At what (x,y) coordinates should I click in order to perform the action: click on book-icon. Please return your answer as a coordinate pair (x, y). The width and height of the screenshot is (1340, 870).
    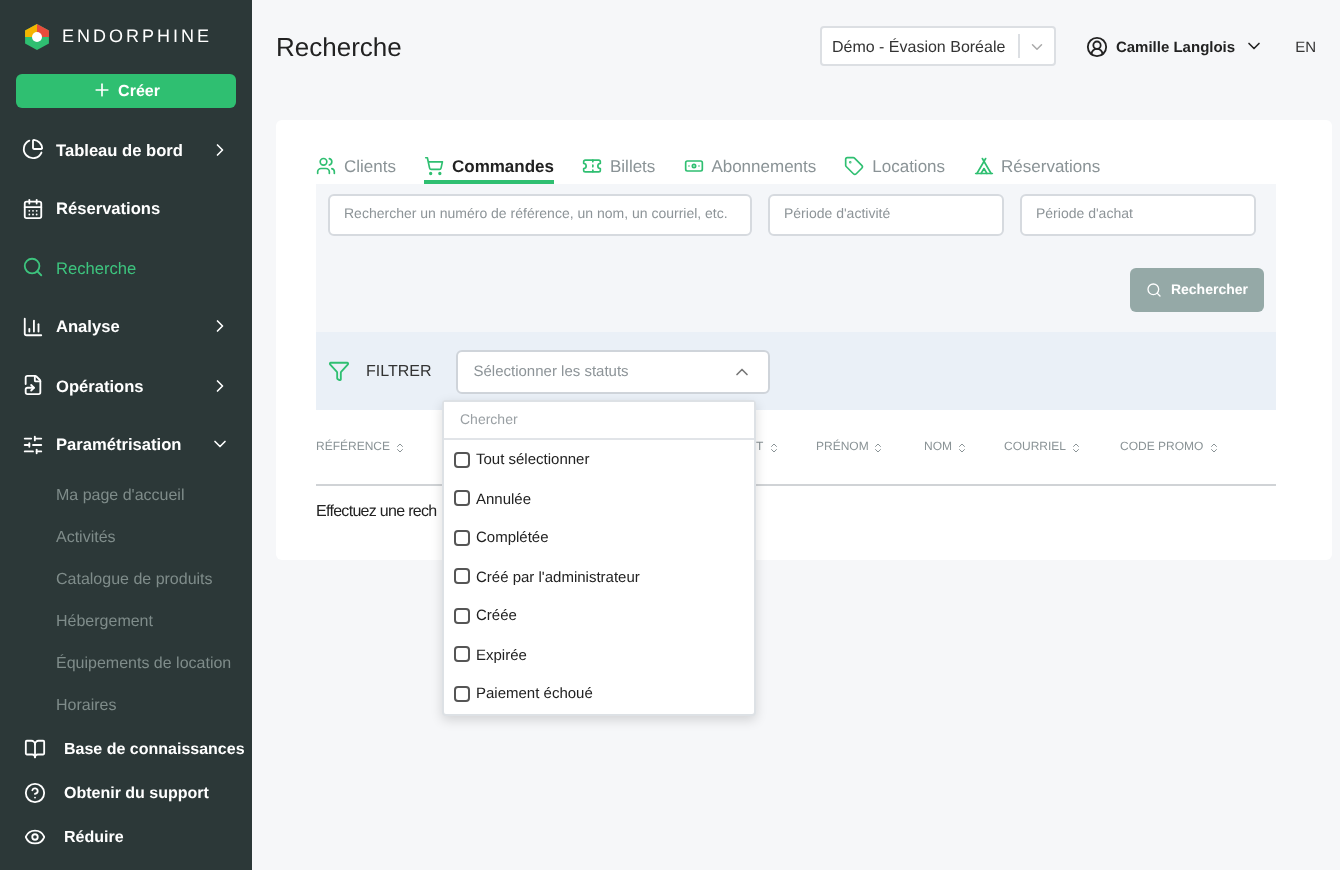
    Looking at the image, I should click on (35, 748).